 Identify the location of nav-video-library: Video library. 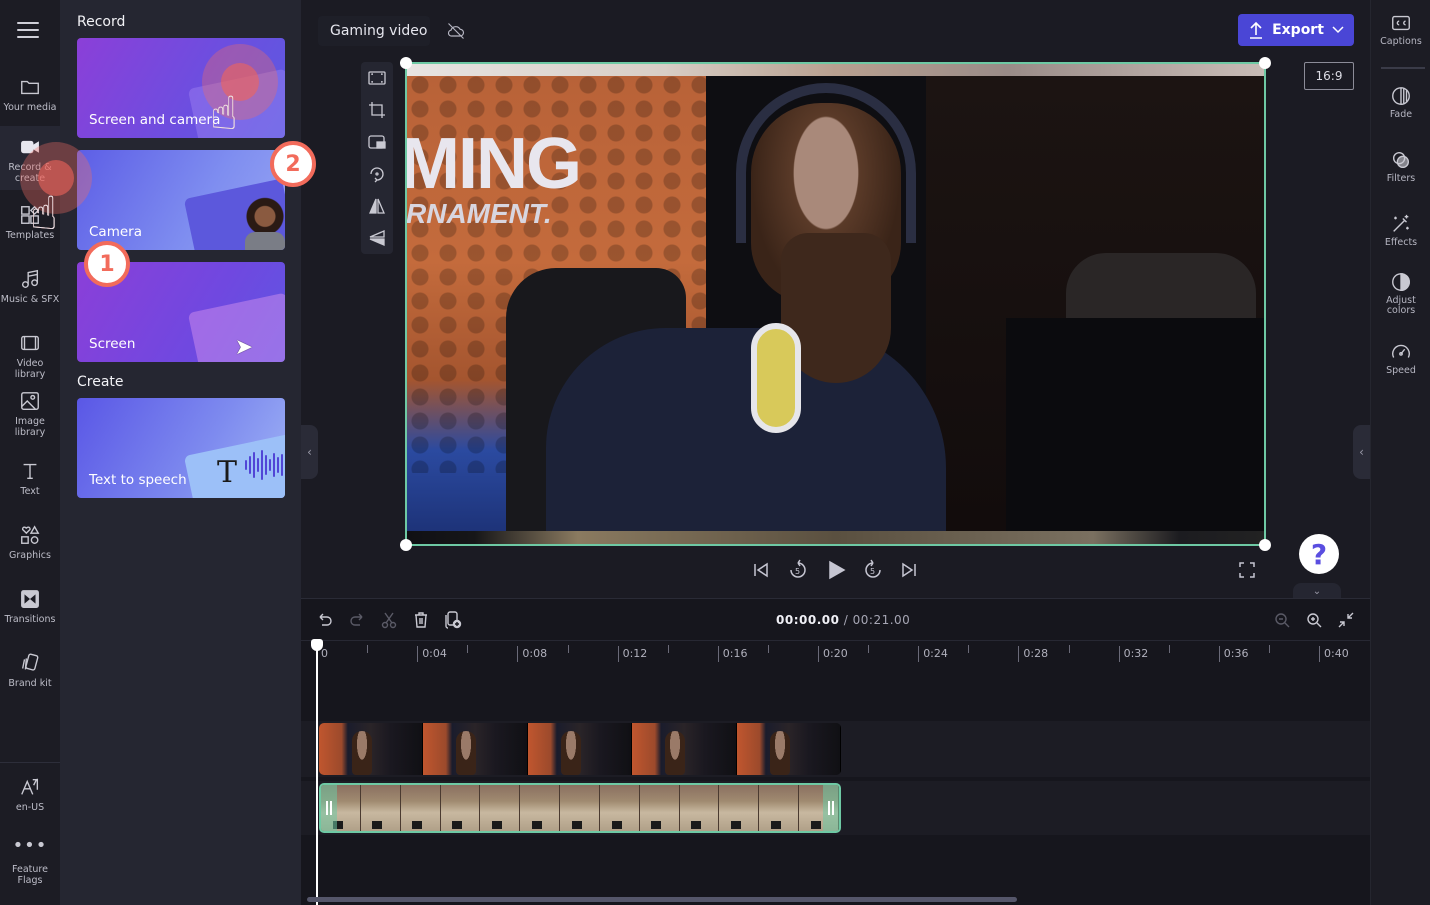
(30, 356).